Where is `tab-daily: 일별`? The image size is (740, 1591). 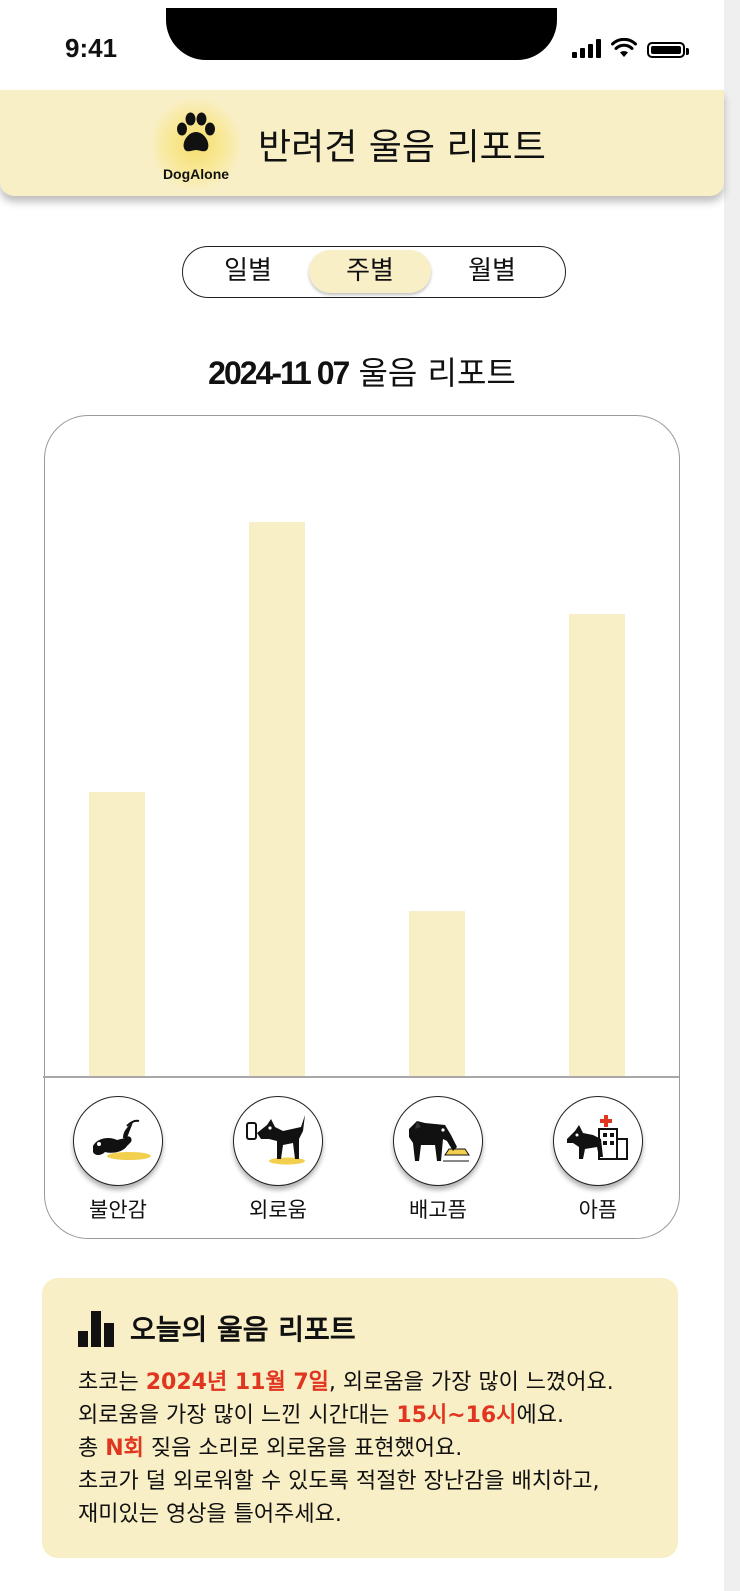 tab-daily: 일별 is located at coordinates (248, 271).